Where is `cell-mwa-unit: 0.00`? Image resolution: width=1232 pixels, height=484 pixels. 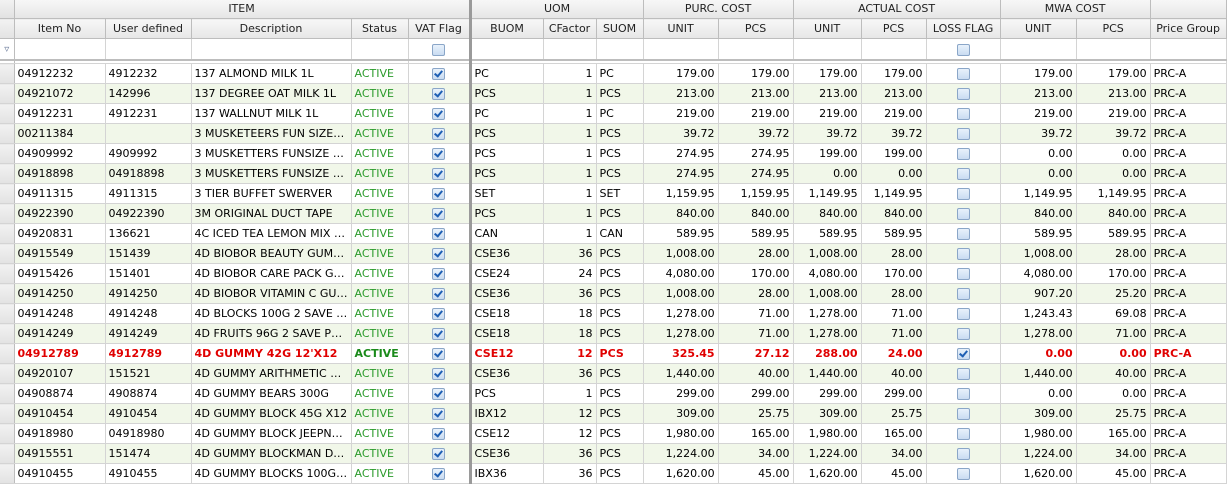 cell-mwa-unit: 0.00 is located at coordinates (1038, 353).